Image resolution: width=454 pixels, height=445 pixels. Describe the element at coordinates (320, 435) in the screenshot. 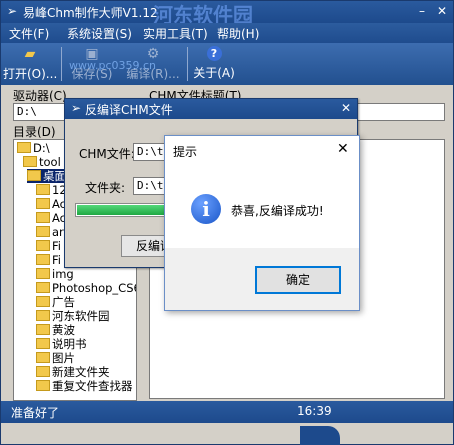

I see `background-window-corner` at that location.